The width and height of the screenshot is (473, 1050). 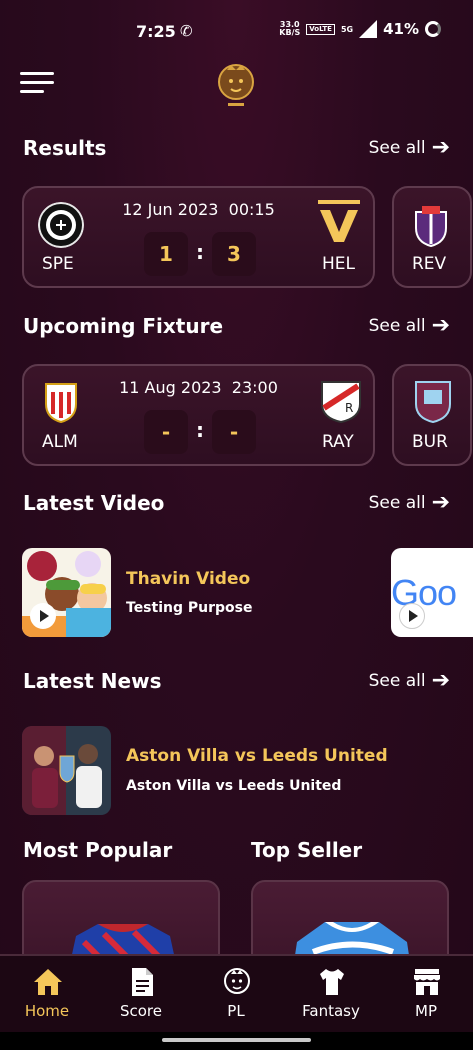 I want to click on away-score: 3, so click(x=234, y=254).